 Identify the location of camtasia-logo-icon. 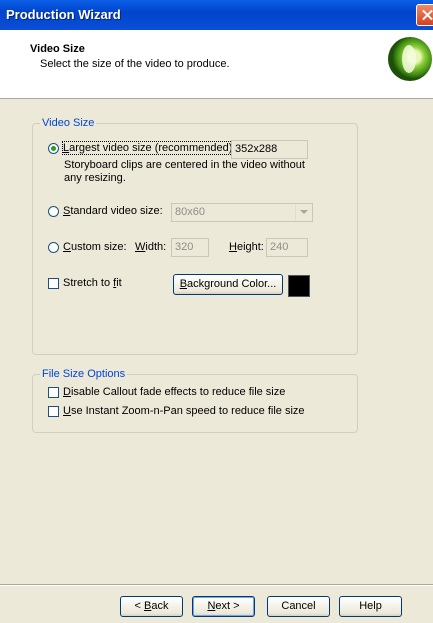
(410, 59).